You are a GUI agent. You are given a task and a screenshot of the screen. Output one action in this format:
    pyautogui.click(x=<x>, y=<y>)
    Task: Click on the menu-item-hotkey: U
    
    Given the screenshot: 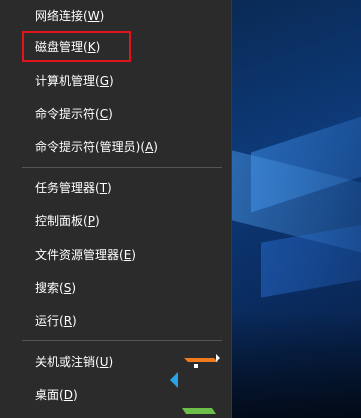 What is the action you would take?
    pyautogui.click(x=104, y=362)
    